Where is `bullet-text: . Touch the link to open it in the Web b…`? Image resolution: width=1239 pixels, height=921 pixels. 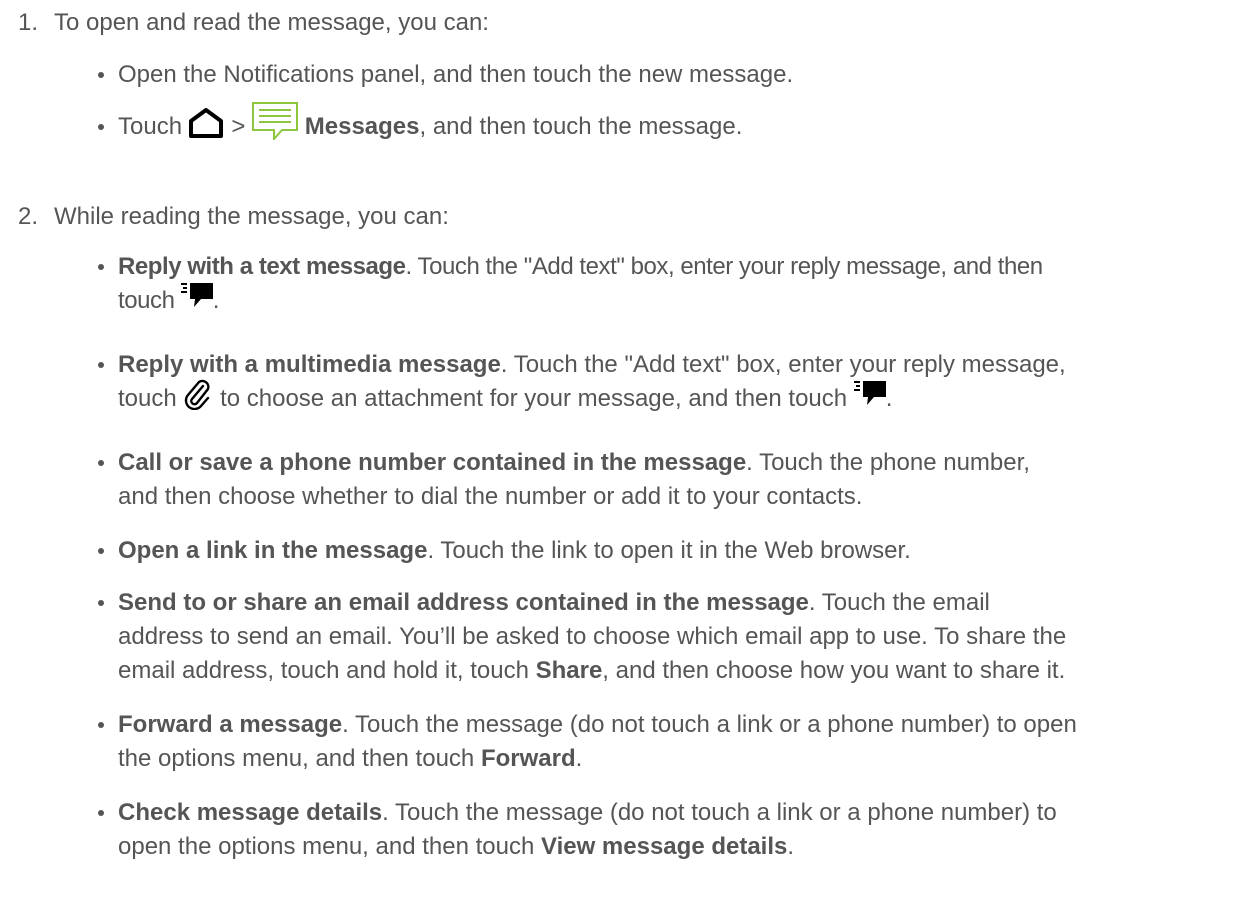
bullet-text: . Touch the link to open it in the Web b… is located at coordinates (669, 550).